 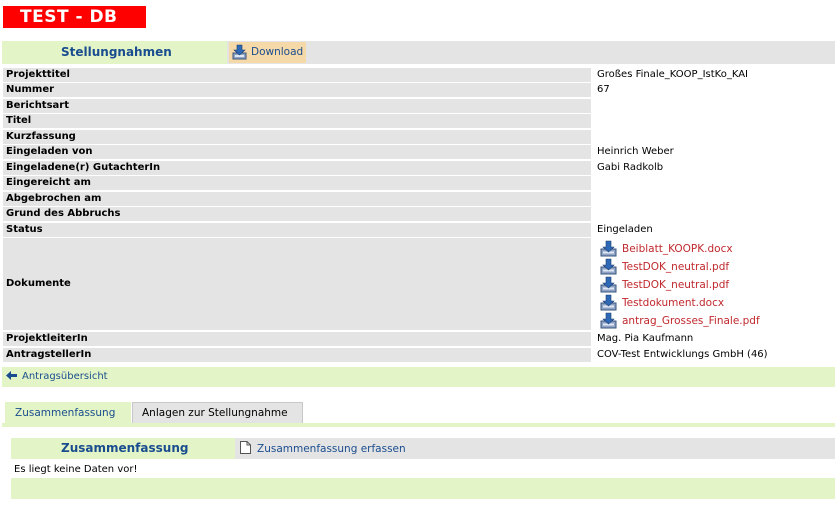 What do you see at coordinates (677, 249) in the screenshot?
I see `document-link: Beiblatt_KOOPK.docx` at bounding box center [677, 249].